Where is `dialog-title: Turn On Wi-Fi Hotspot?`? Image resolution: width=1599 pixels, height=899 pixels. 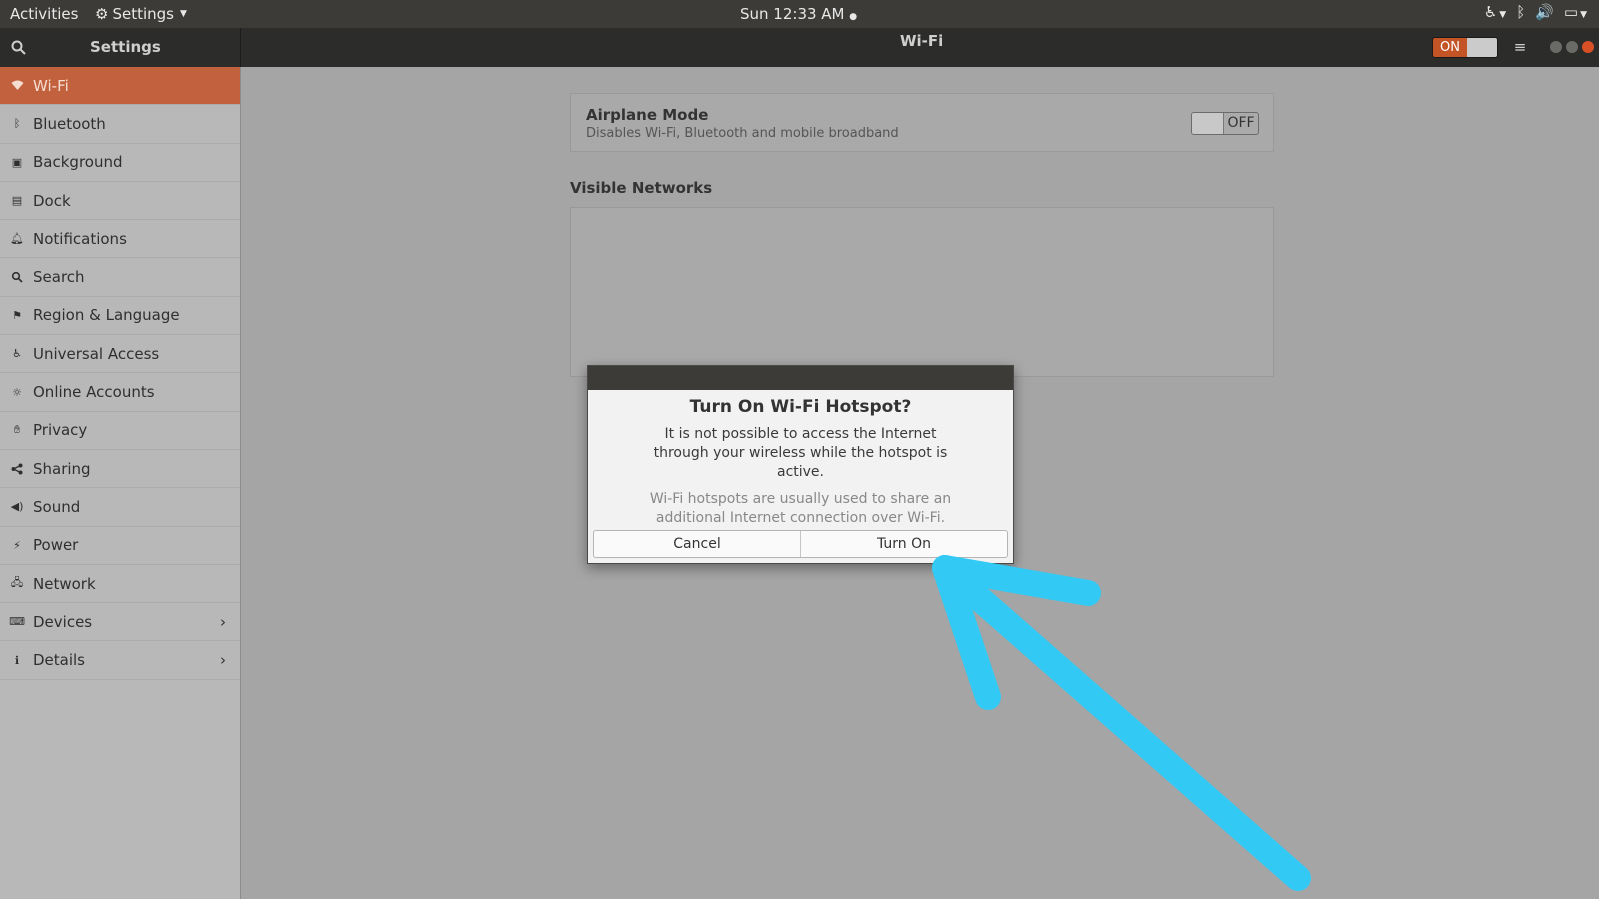
dialog-title: Turn On Wi-Fi Hotspot? is located at coordinates (800, 407).